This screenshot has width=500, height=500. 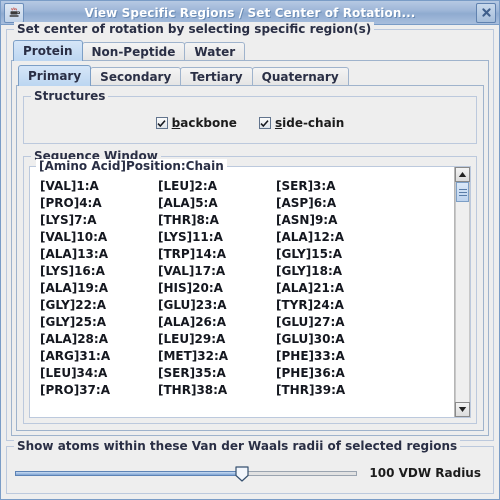 I want to click on sequence-residue: [ALA]26:A, so click(x=207, y=322).